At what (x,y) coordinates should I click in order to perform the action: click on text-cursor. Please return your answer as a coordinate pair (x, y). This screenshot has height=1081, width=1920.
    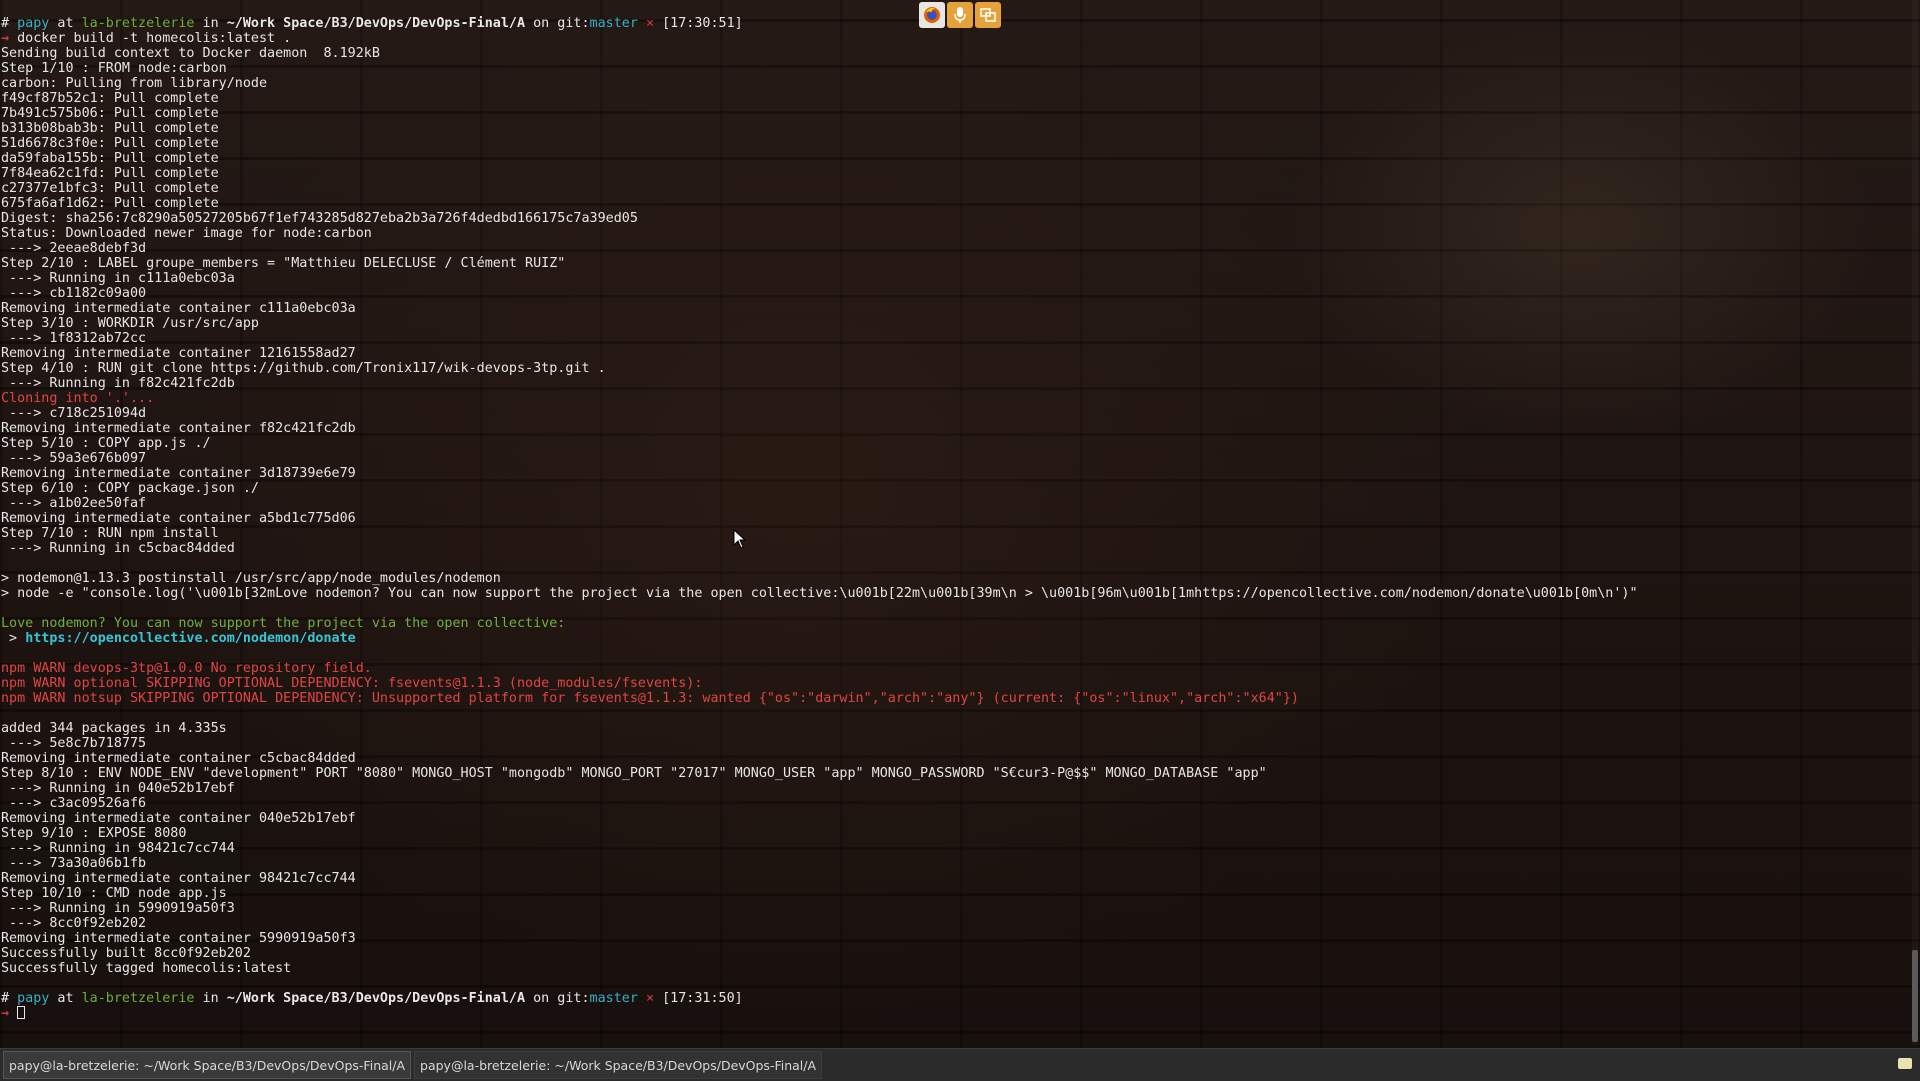
    Looking at the image, I should click on (21, 1012).